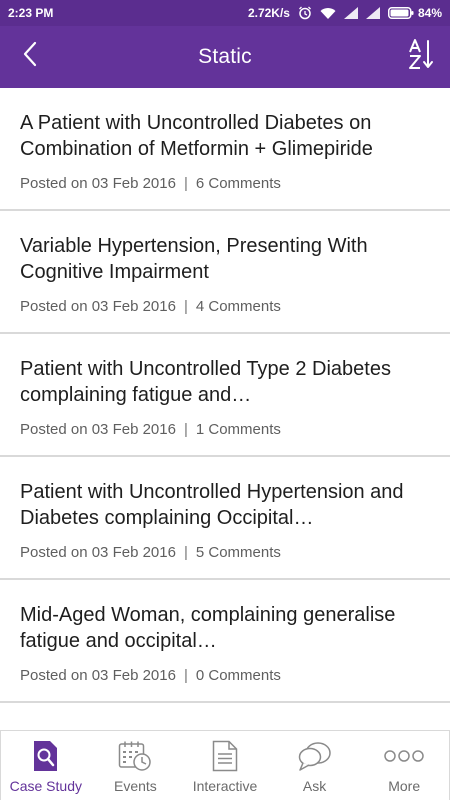 Image resolution: width=450 pixels, height=800 pixels. Describe the element at coordinates (328, 13) in the screenshot. I see `wifi-icon` at that location.